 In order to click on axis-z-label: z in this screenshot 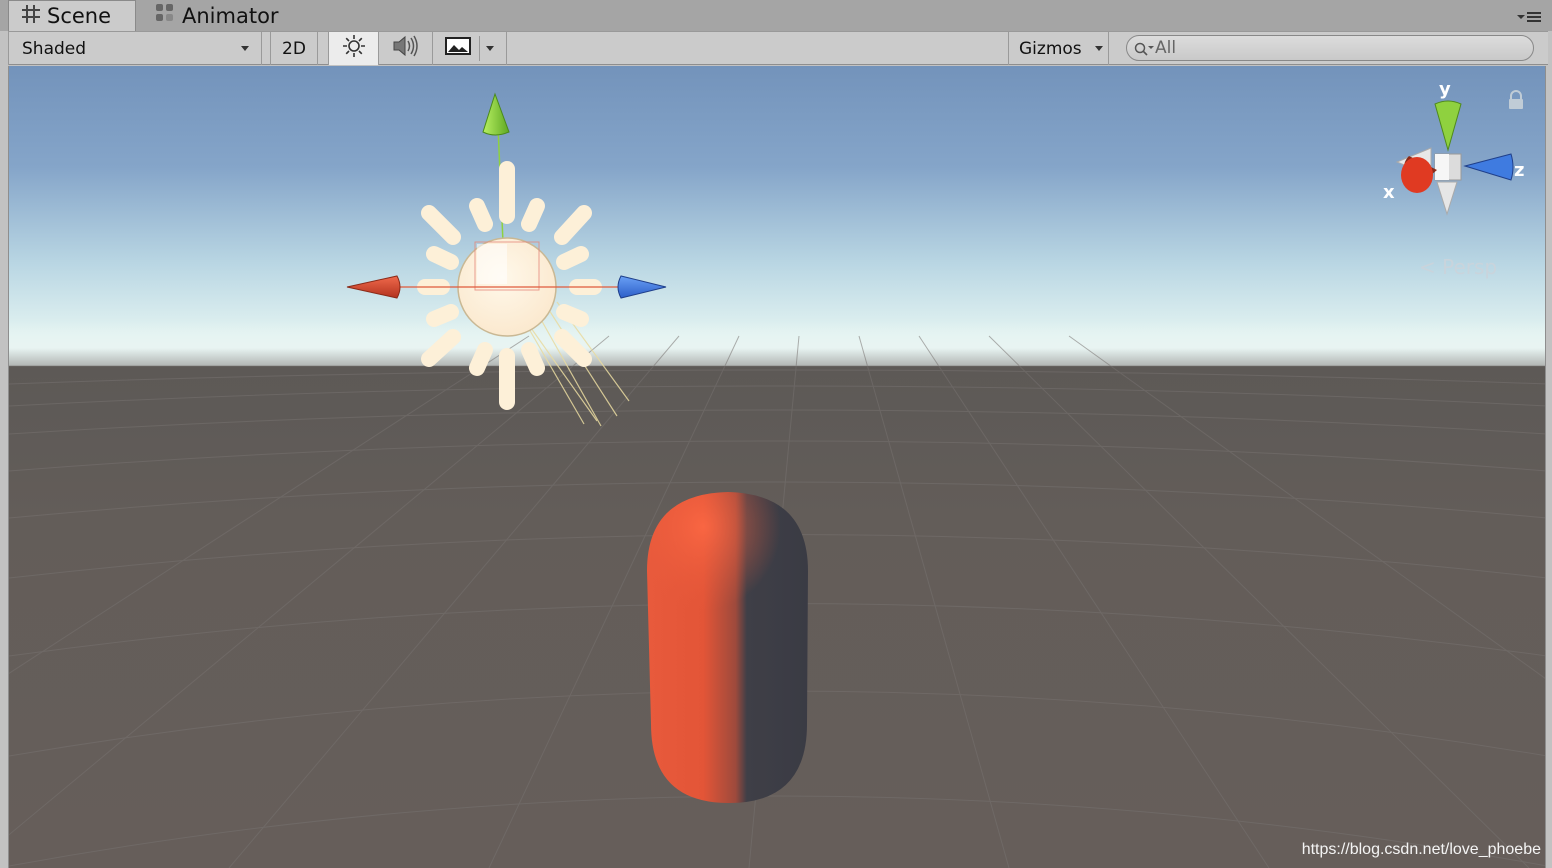, I will do `click(1519, 170)`.